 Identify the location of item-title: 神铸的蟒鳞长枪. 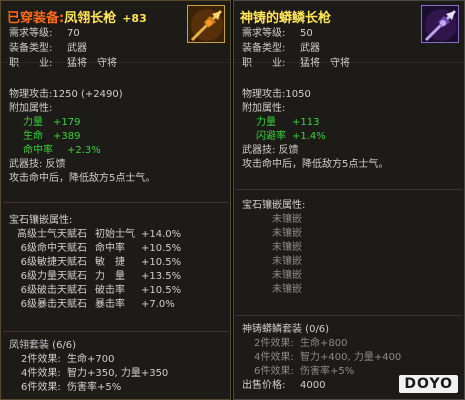
(285, 16).